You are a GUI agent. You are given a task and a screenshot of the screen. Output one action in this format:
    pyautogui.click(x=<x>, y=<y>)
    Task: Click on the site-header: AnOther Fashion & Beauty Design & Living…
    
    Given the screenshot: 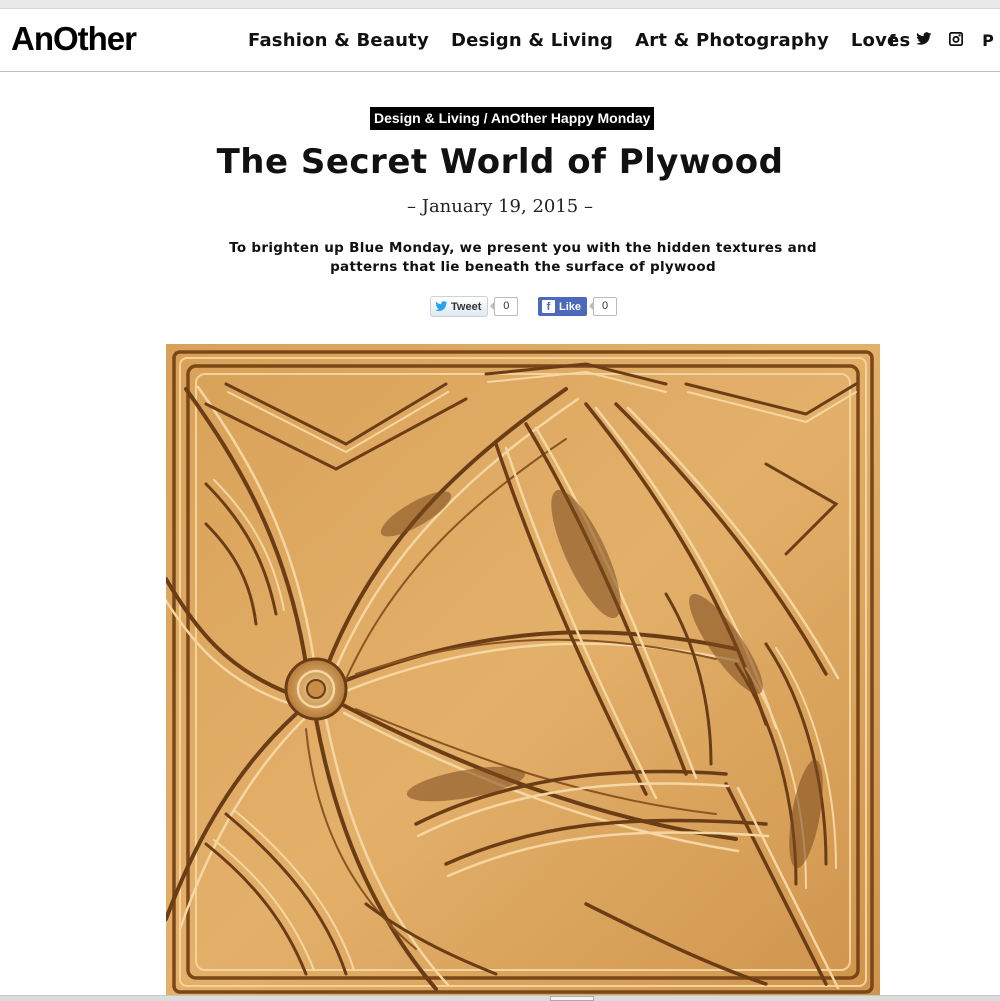 What is the action you would take?
    pyautogui.click(x=500, y=40)
    